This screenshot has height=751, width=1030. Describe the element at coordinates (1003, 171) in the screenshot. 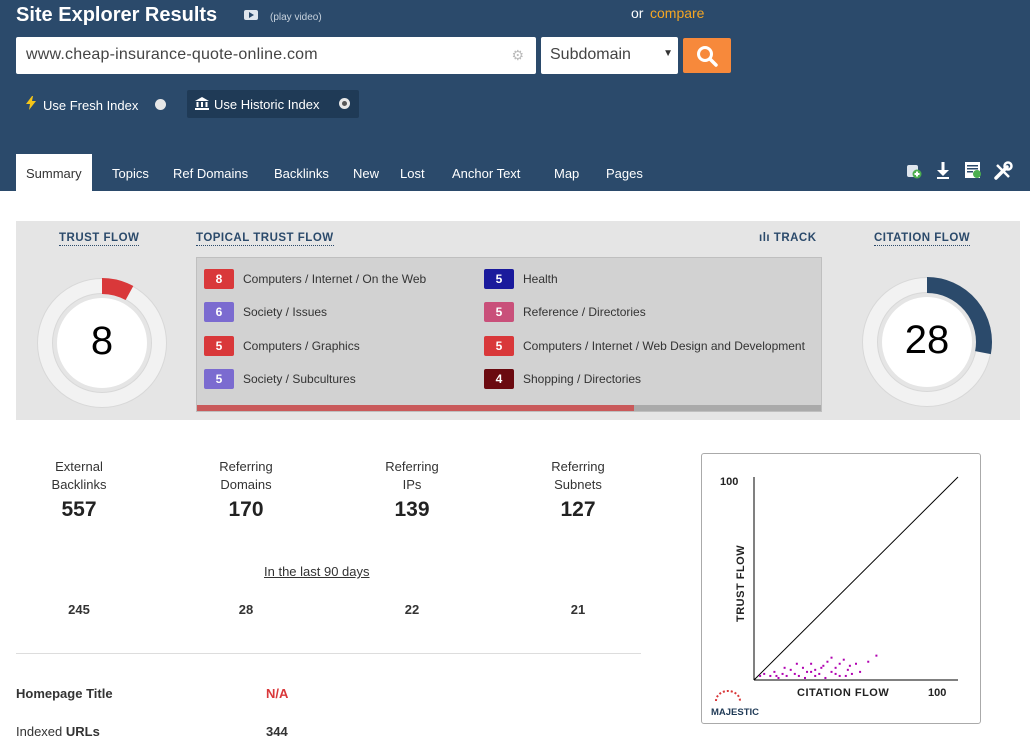

I see `tools-icon` at that location.